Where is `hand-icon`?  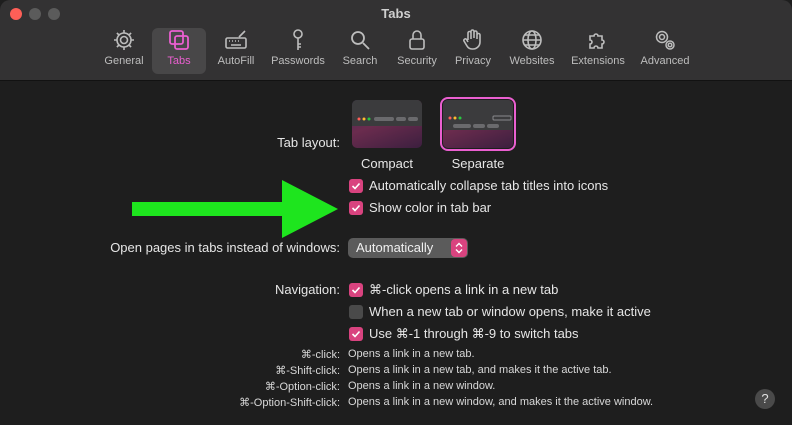 hand-icon is located at coordinates (472, 39).